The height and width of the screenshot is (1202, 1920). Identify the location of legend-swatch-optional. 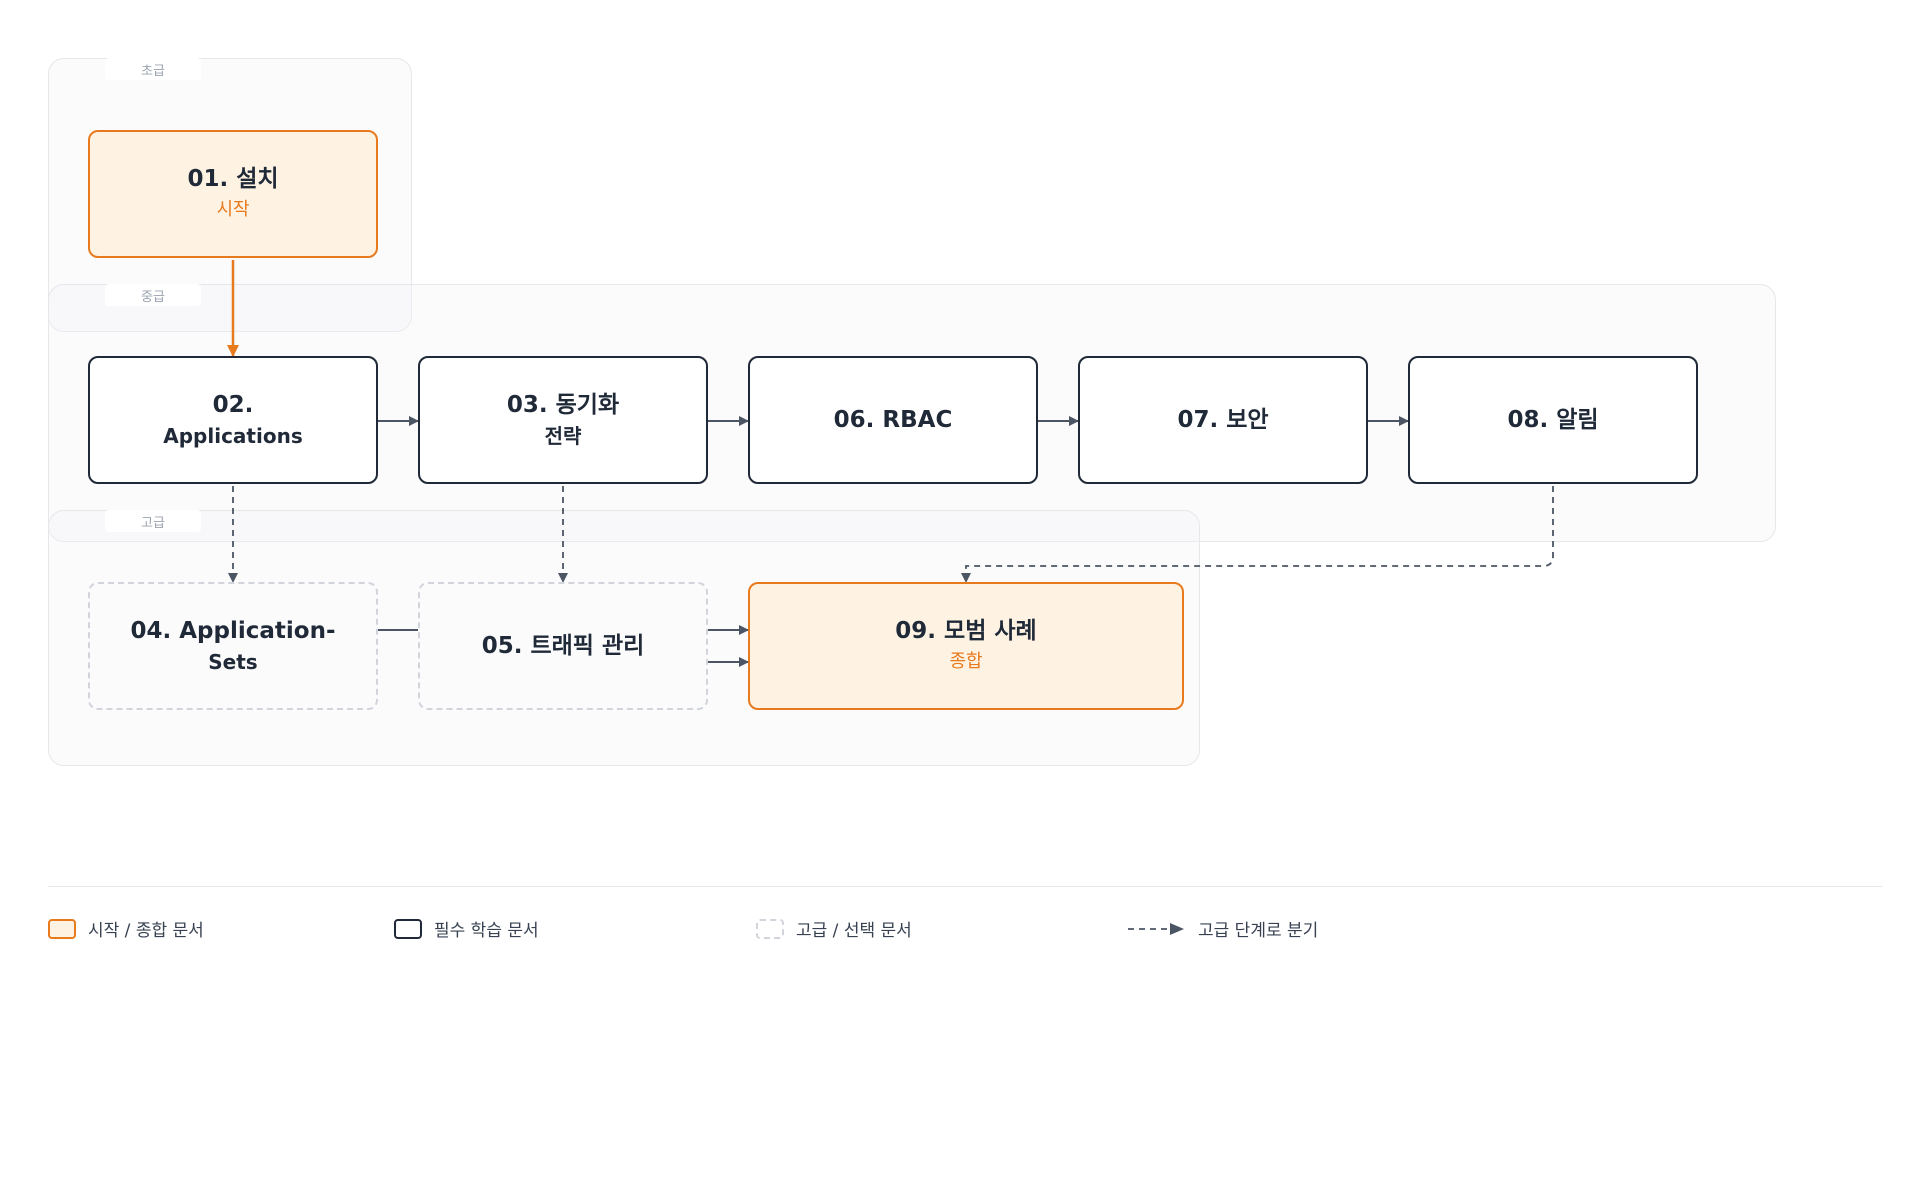
(770, 928).